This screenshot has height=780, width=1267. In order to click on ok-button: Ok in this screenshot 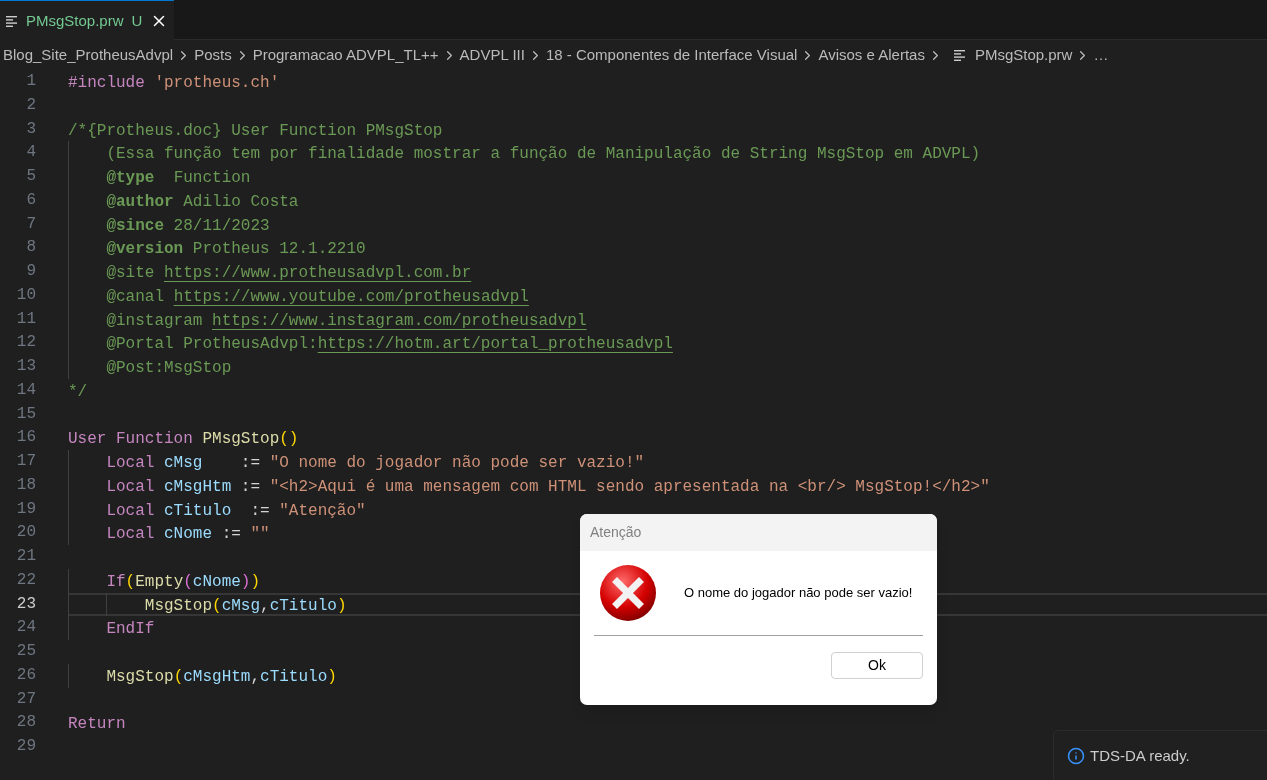, I will do `click(877, 665)`.